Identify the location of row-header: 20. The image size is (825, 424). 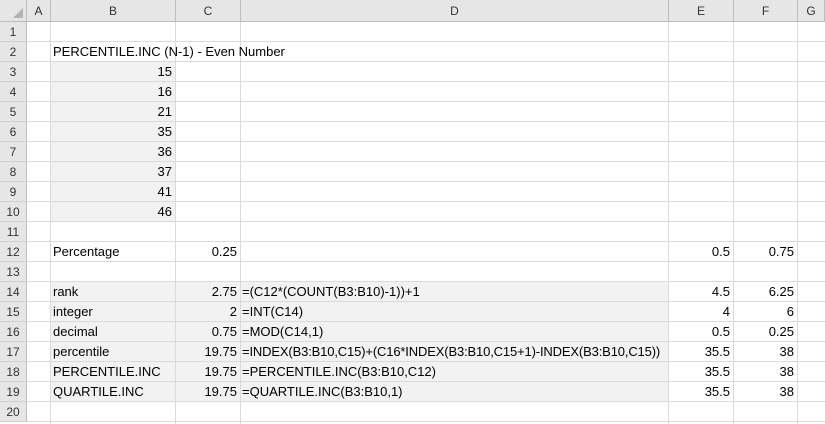
(13, 412).